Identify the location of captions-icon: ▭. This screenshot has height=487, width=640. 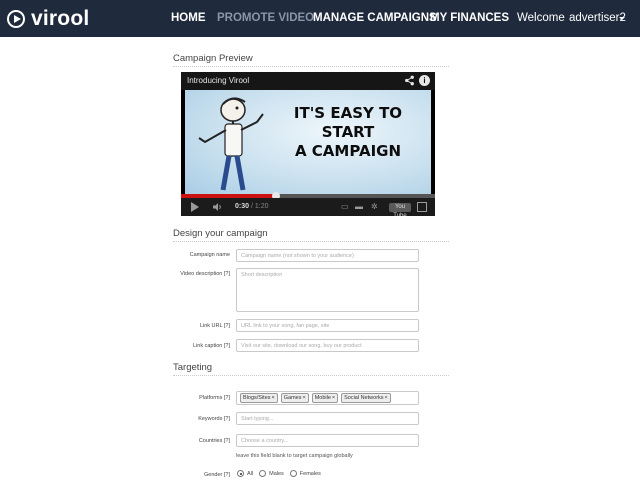
(345, 206).